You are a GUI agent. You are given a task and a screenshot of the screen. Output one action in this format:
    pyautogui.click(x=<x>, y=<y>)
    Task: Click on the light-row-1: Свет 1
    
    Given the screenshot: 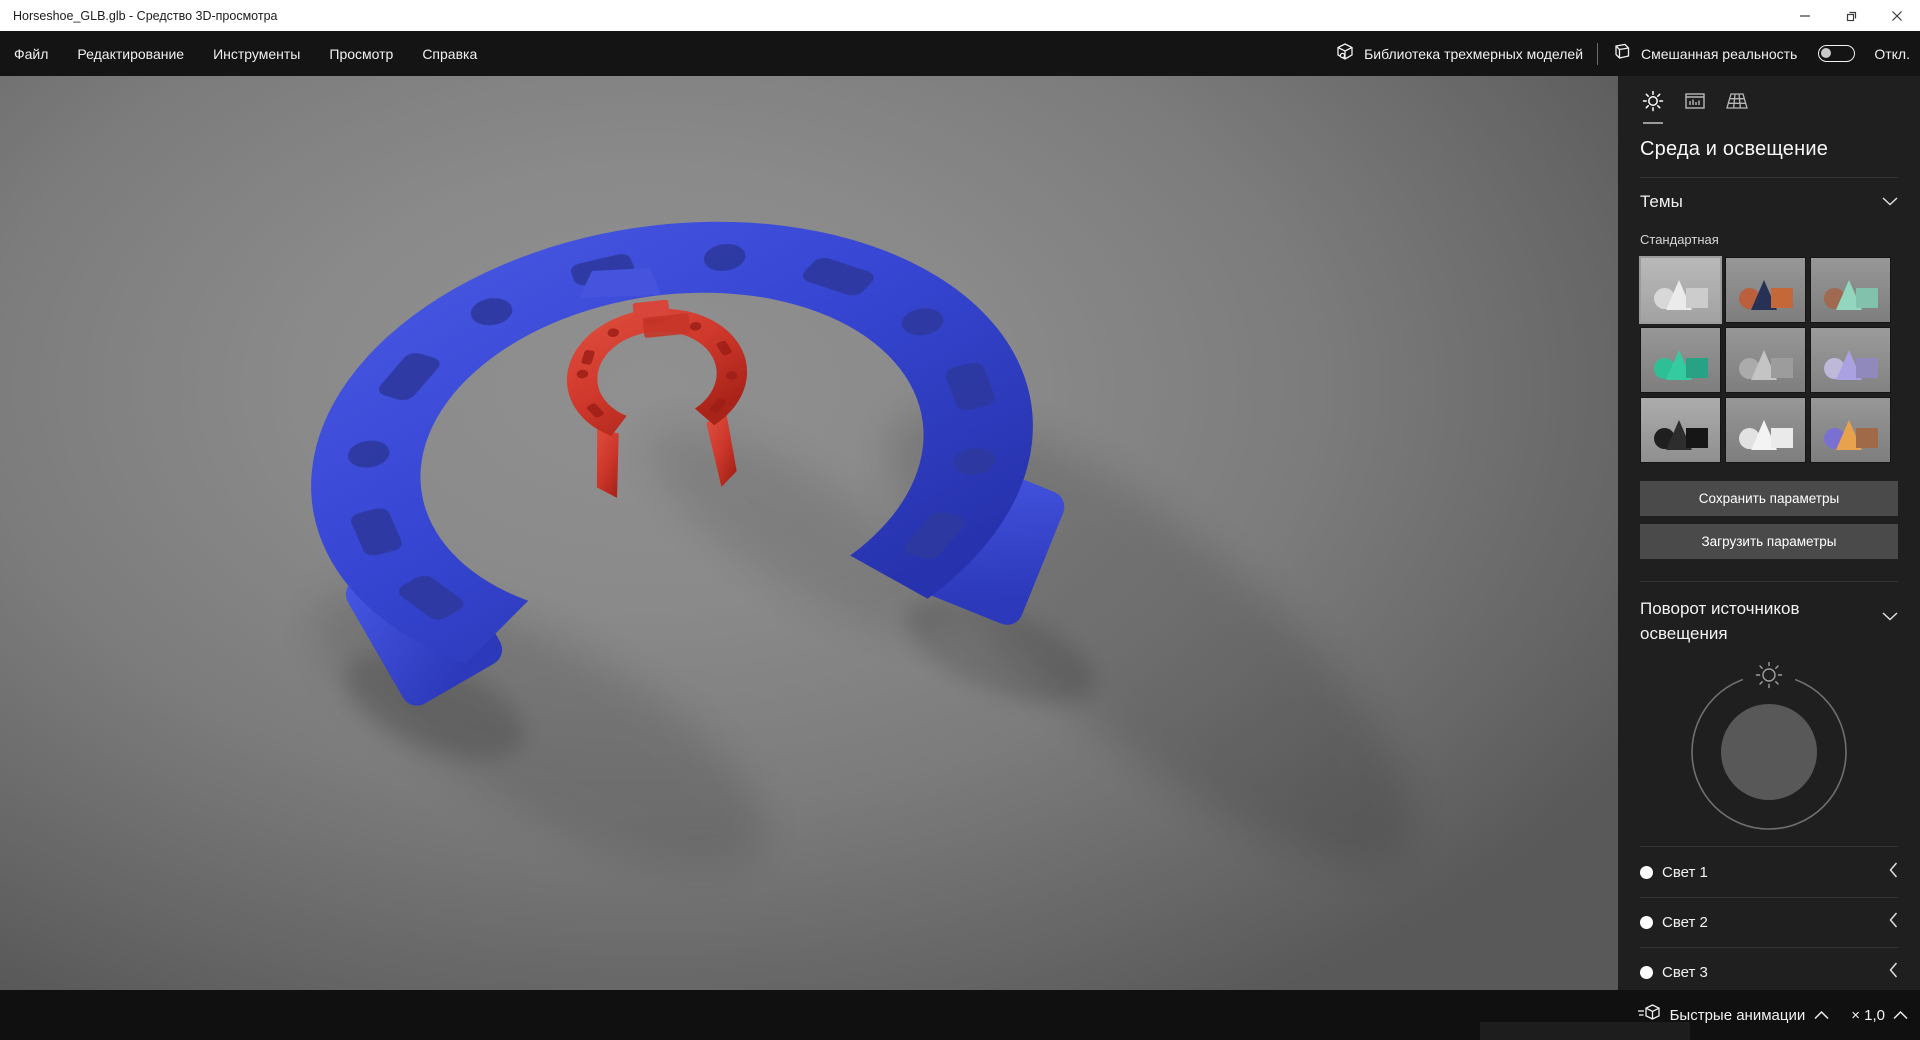 What is the action you would take?
    pyautogui.click(x=1769, y=872)
    